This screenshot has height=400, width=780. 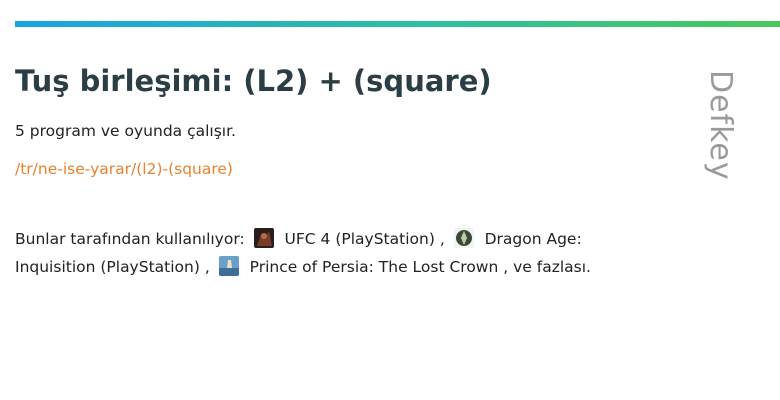 What do you see at coordinates (463, 238) in the screenshot?
I see `dragon-age-game-icon` at bounding box center [463, 238].